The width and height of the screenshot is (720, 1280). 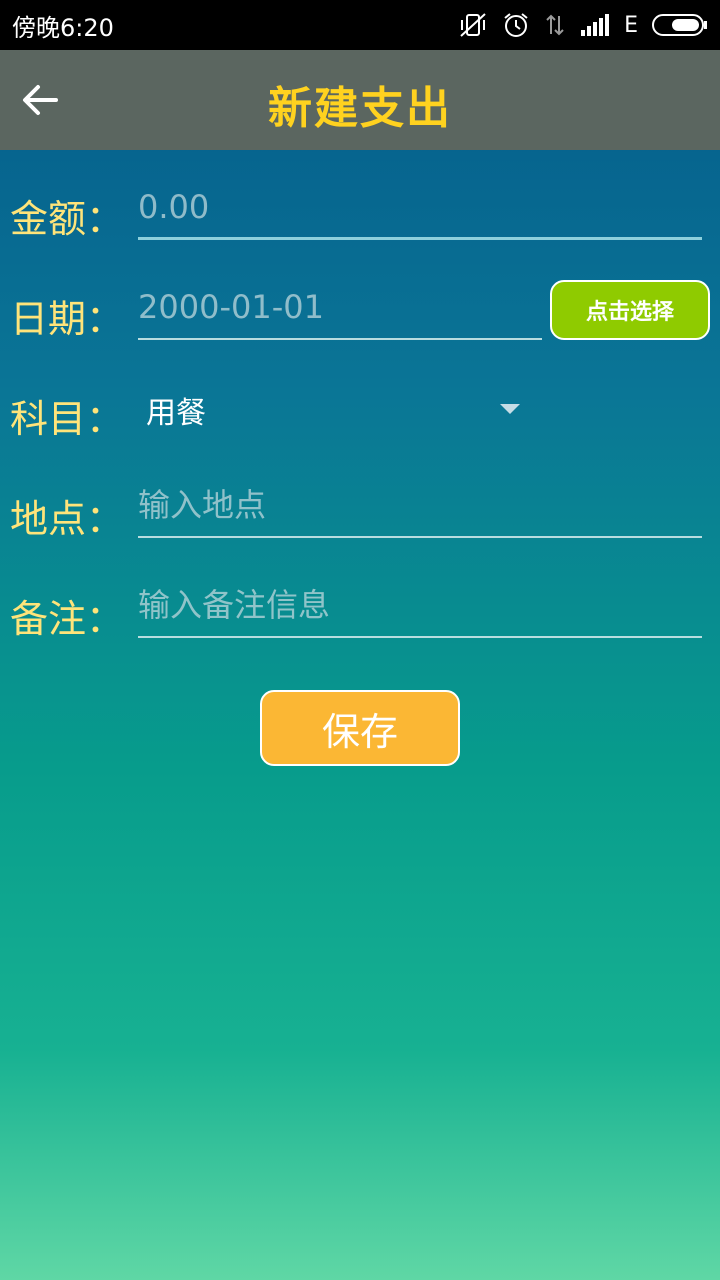 What do you see at coordinates (420, 207) in the screenshot?
I see `amount-input` at bounding box center [420, 207].